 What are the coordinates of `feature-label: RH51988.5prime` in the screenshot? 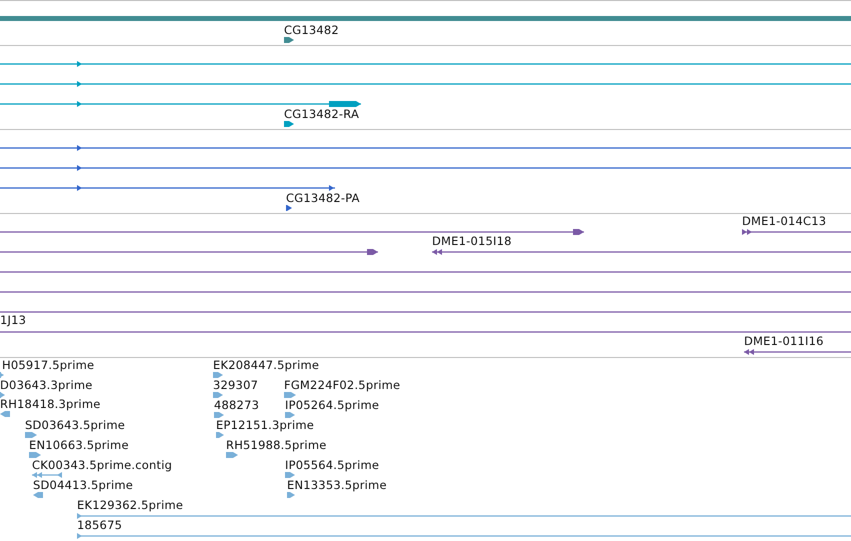 It's located at (276, 445).